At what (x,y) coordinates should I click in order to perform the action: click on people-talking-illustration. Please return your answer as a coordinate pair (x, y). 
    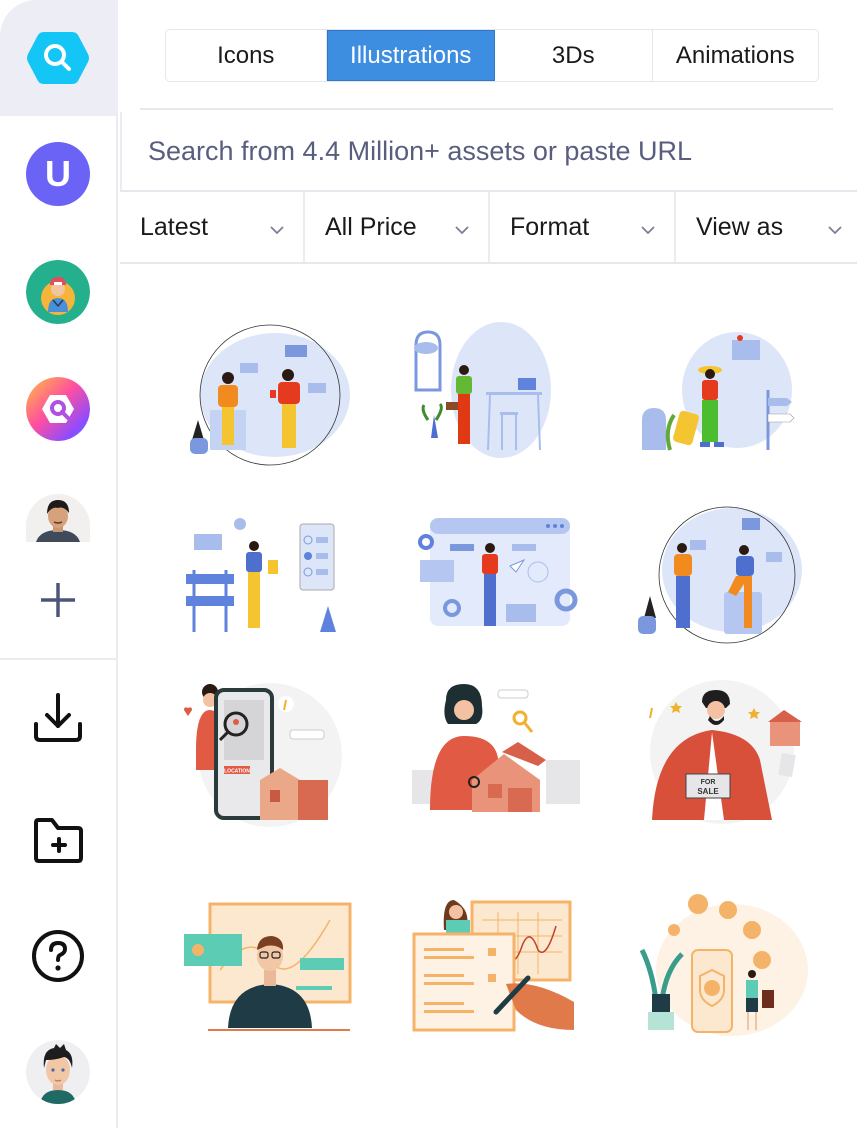
    Looking at the image, I should click on (720, 575).